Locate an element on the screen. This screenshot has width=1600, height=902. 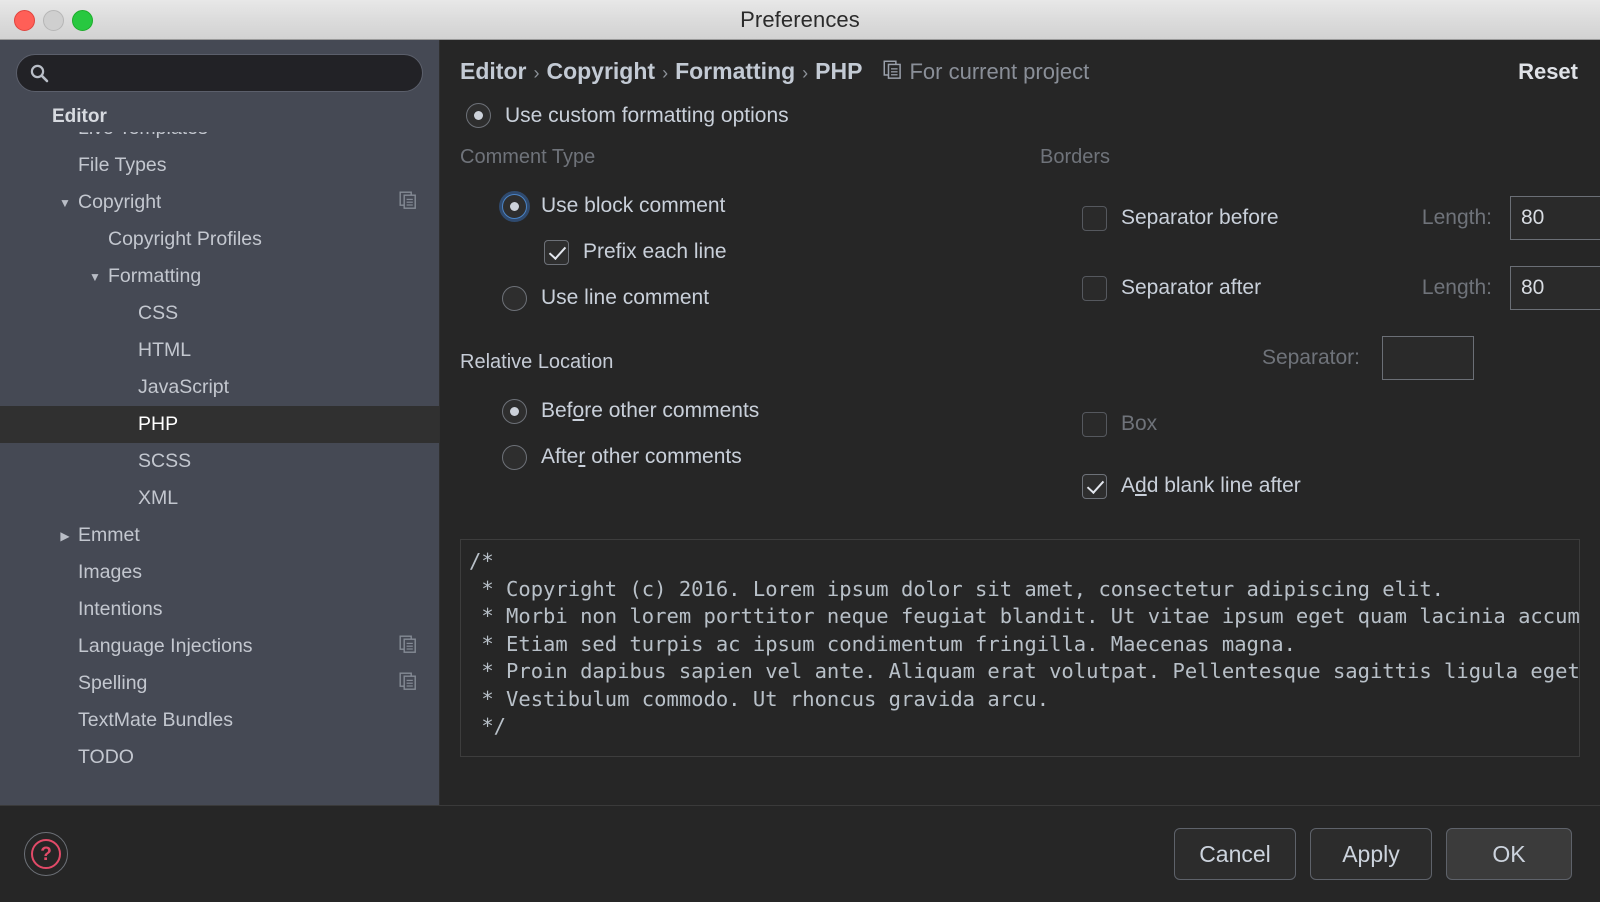
separator-after-length-input is located at coordinates (1555, 288).